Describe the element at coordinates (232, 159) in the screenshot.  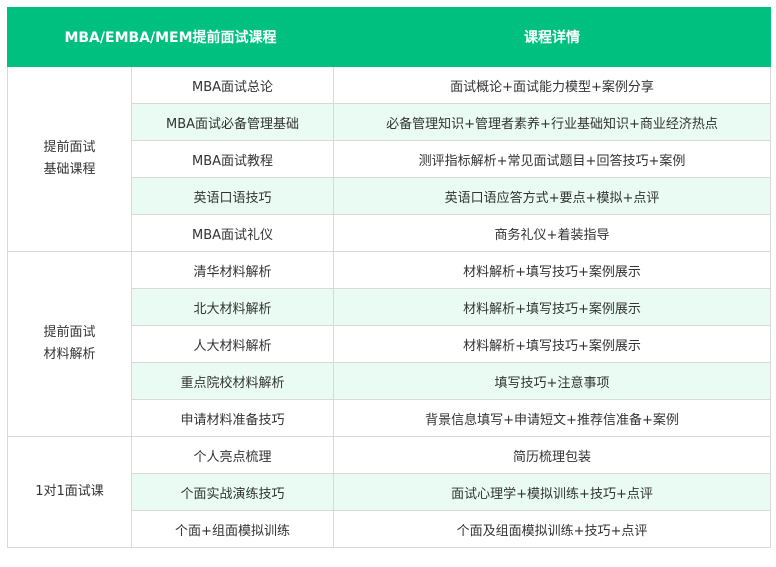
I see `course-item: MBA面试教程` at that location.